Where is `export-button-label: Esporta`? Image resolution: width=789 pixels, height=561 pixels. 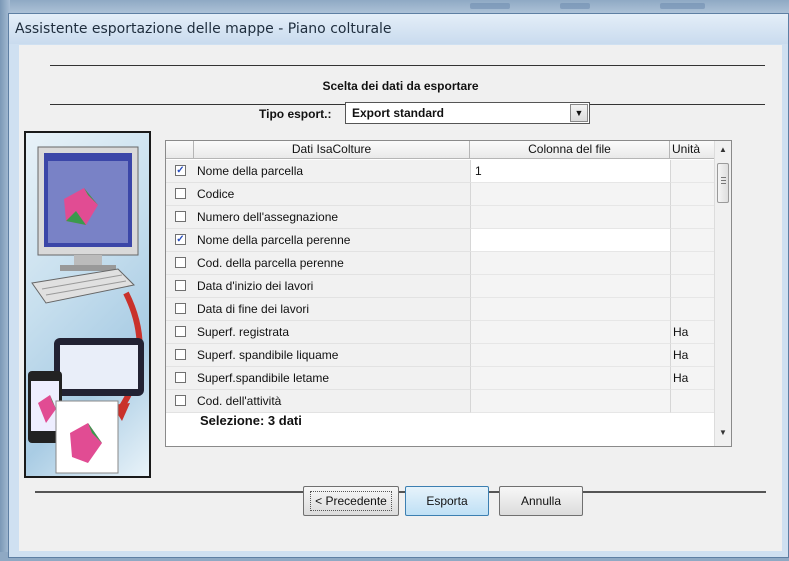 export-button-label: Esporta is located at coordinates (447, 501).